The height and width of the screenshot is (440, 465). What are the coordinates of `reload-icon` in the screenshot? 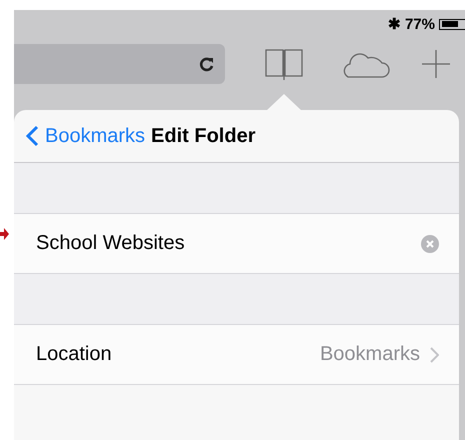 It's located at (207, 64).